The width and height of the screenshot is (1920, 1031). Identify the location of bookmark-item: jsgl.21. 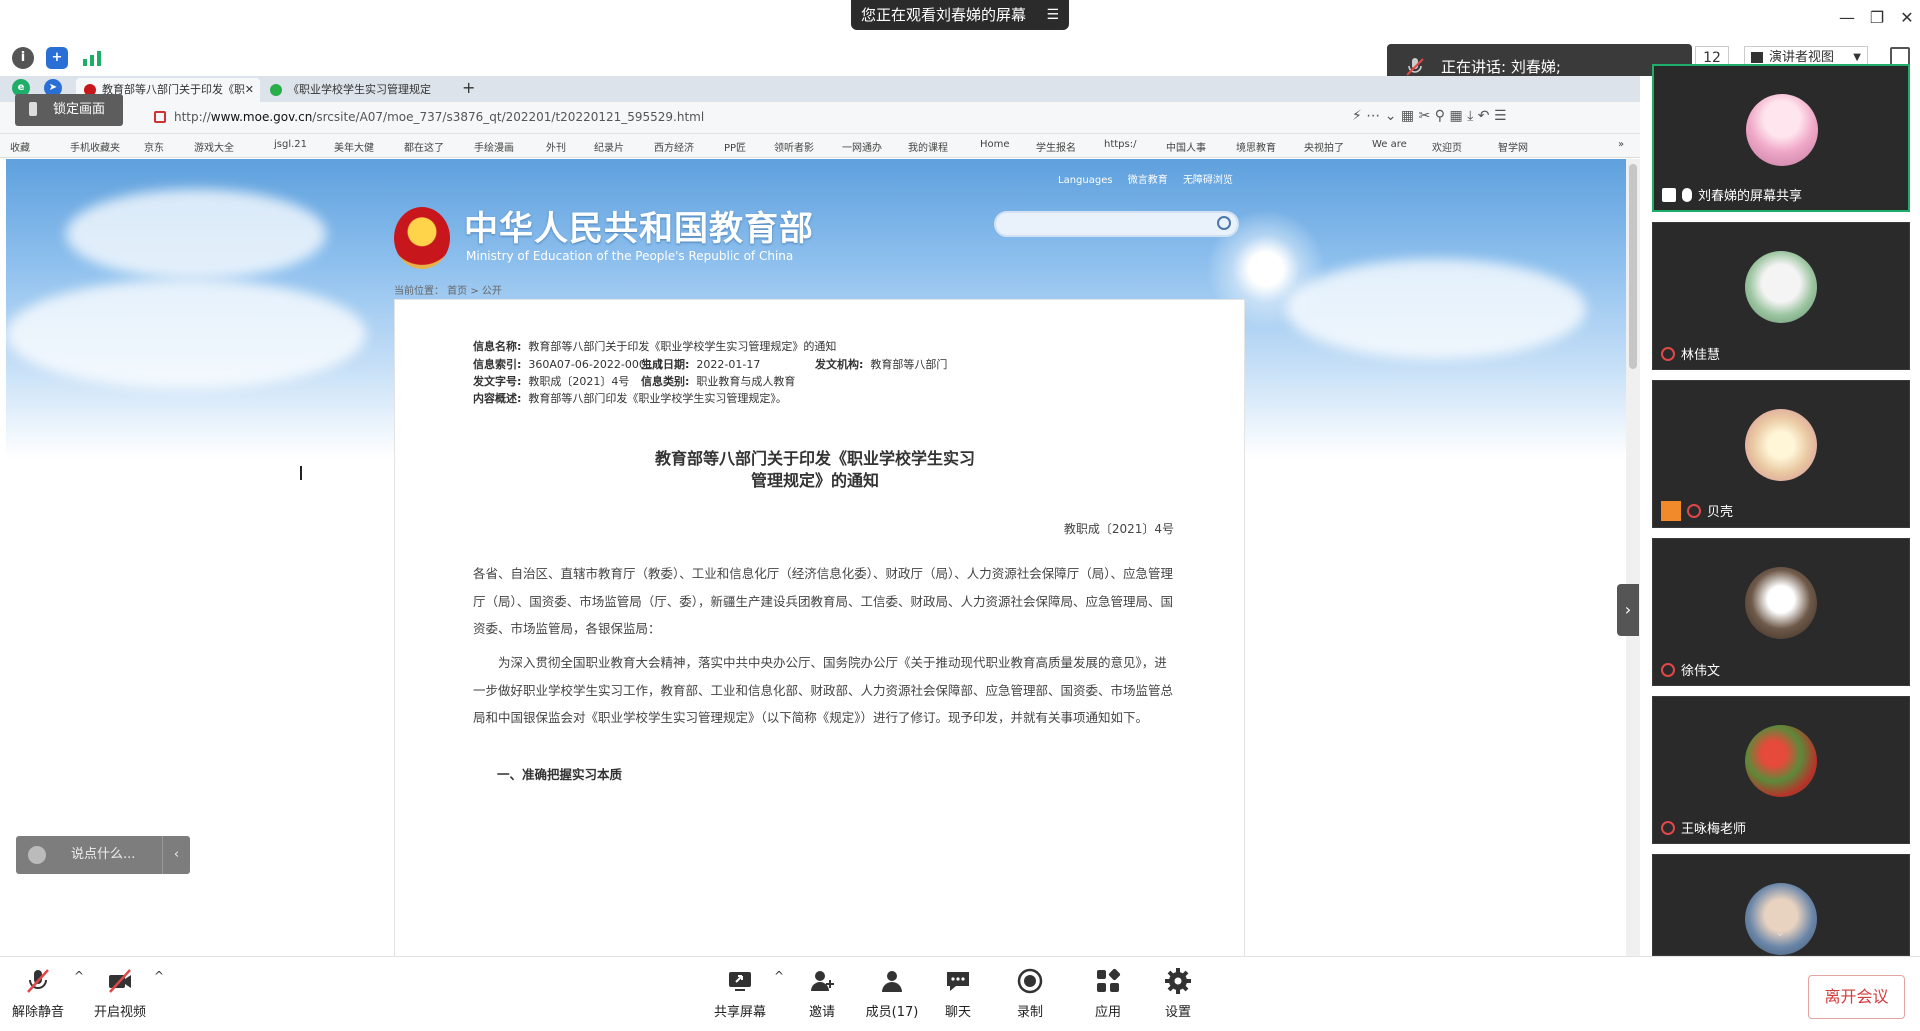
(290, 144).